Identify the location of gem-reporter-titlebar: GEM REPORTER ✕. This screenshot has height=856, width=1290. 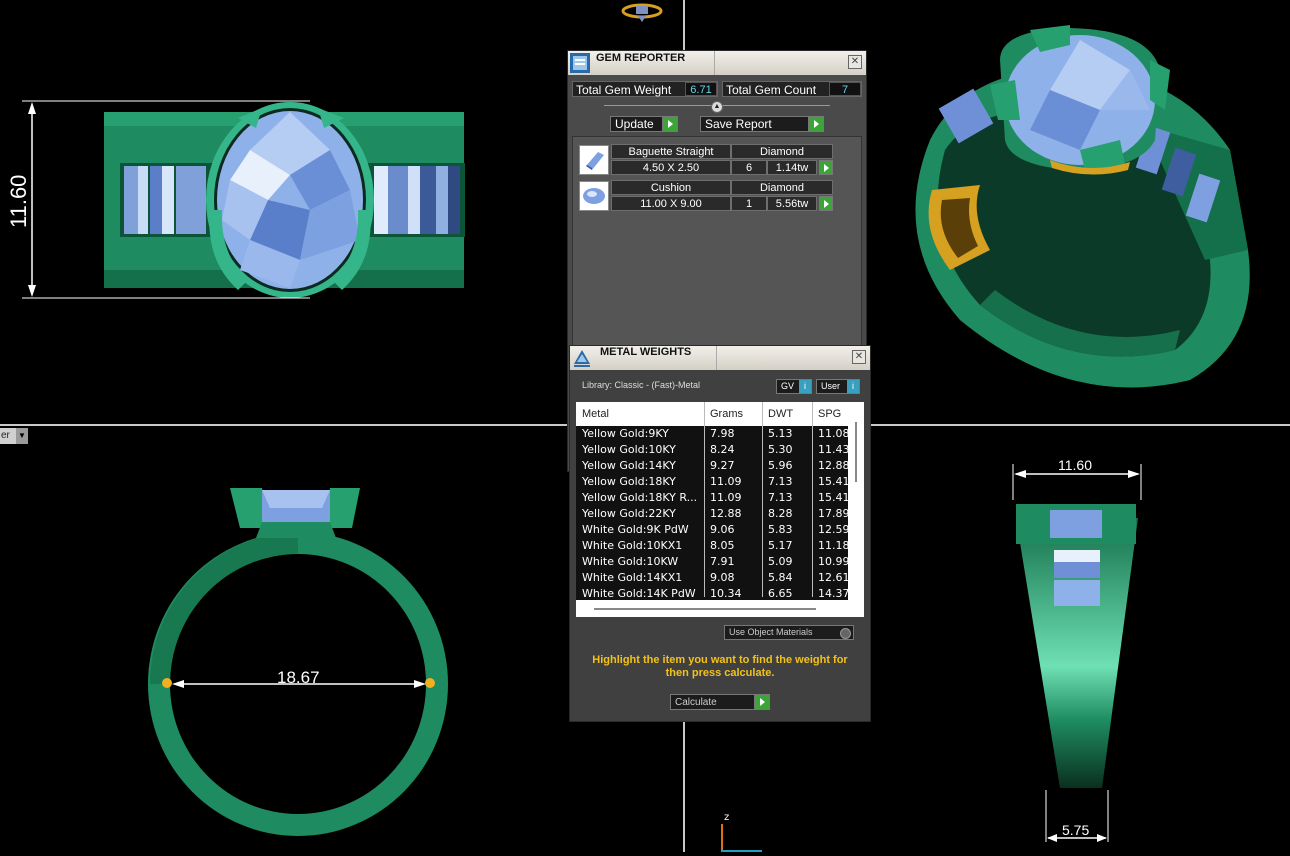
(717, 63).